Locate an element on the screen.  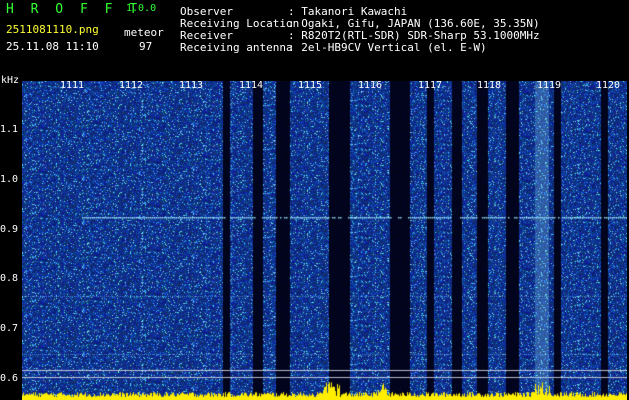
x-tick-label: 1120 is located at coordinates (608, 85).